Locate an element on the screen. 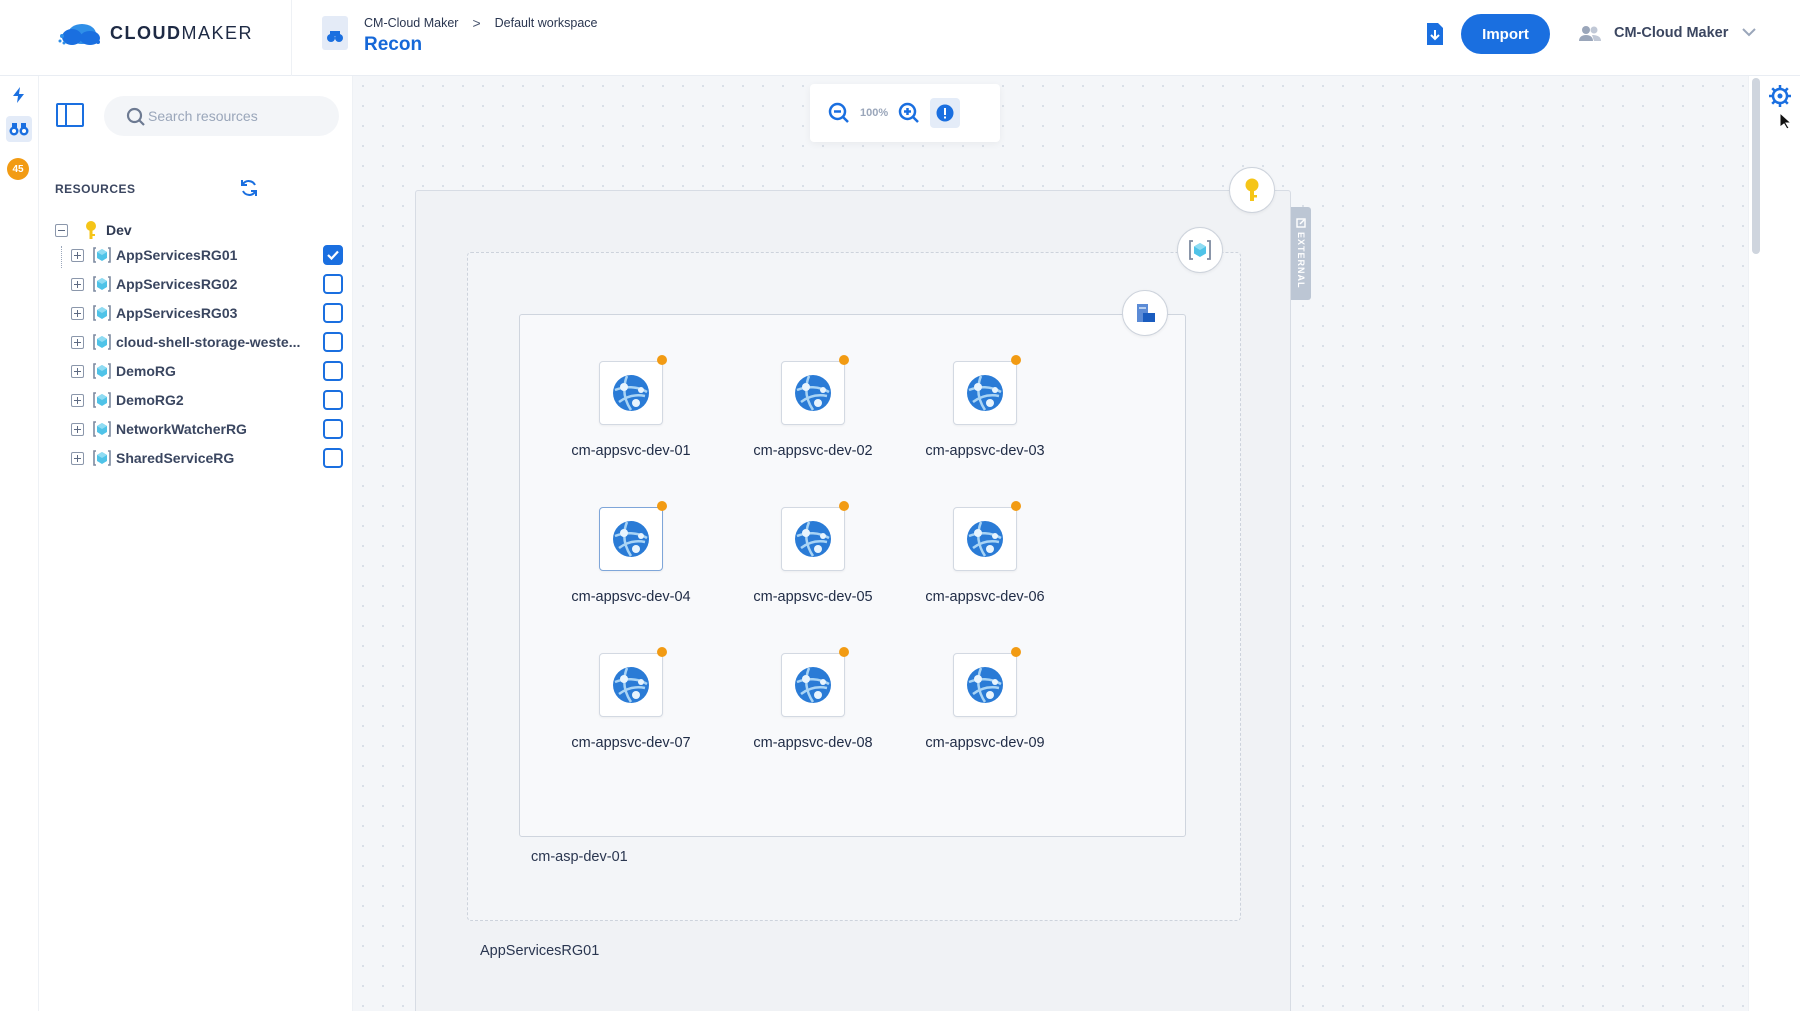  tree-item-label: NetworkWatcherRG is located at coordinates (181, 429).